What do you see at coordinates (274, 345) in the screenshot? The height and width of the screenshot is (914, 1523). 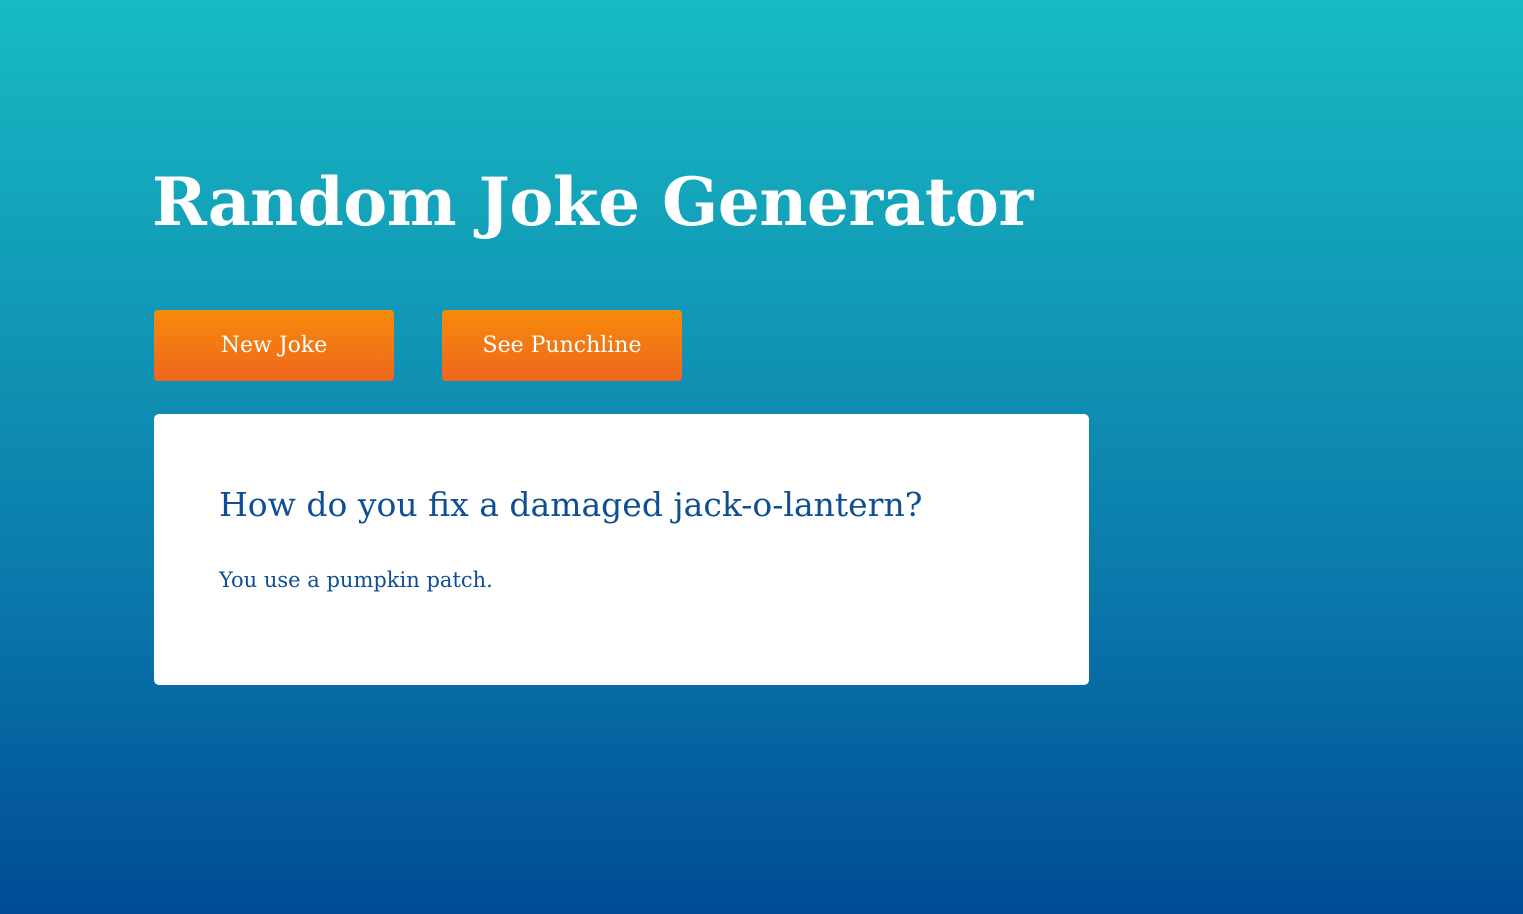 I see `new-joke-button: New Joke` at bounding box center [274, 345].